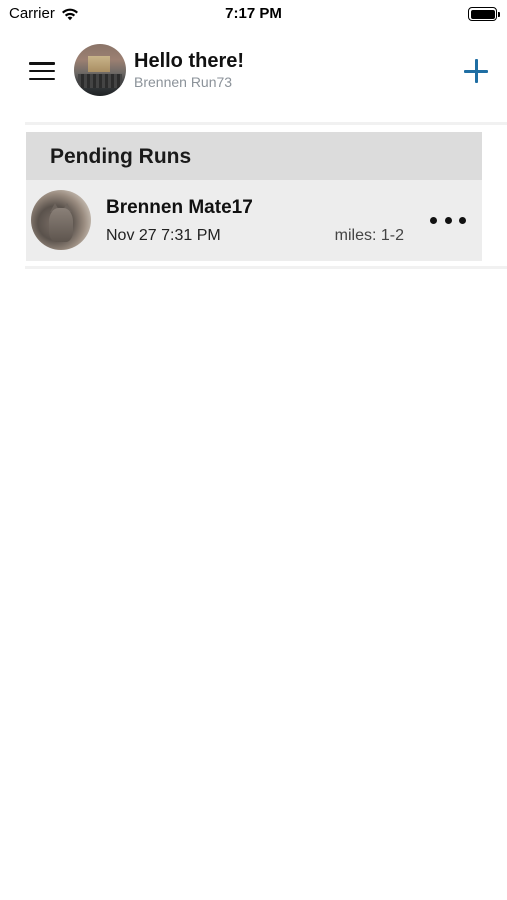 This screenshot has height=900, width=507. I want to click on plus-icon, so click(476, 71).